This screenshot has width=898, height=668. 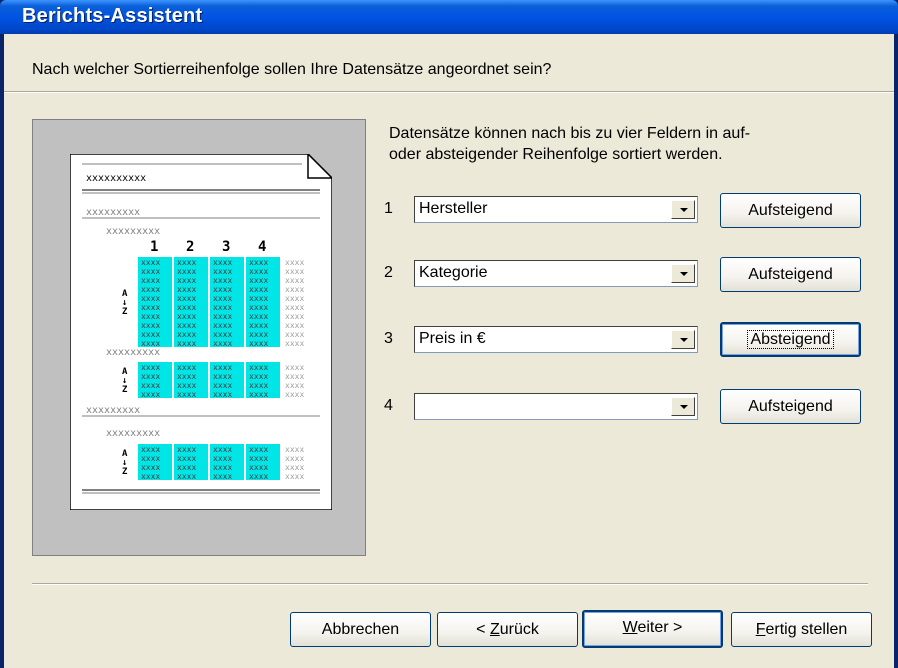 I want to click on finish-button: Fertig stellen, so click(x=801, y=629).